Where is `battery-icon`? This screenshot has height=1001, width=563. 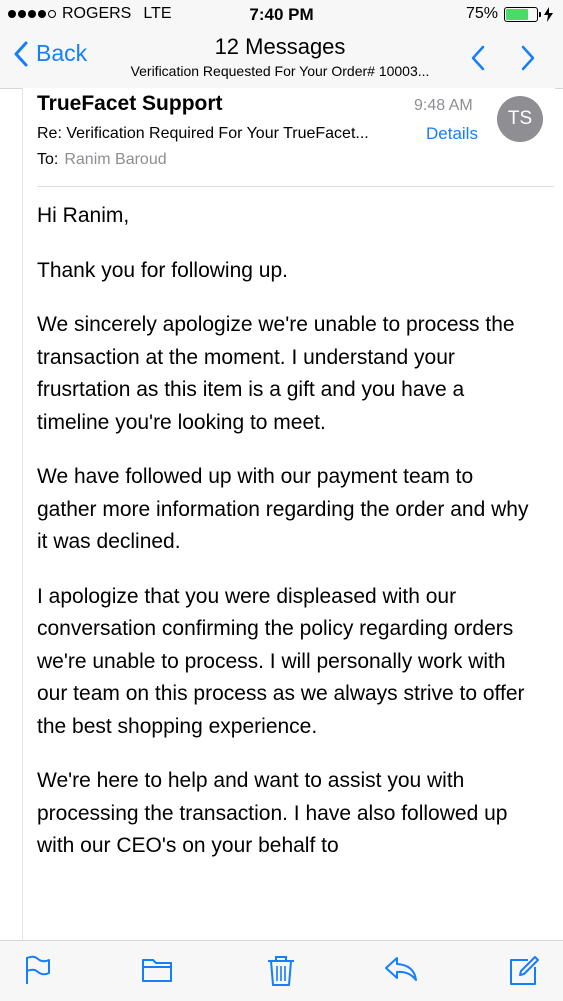
battery-icon is located at coordinates (522, 14).